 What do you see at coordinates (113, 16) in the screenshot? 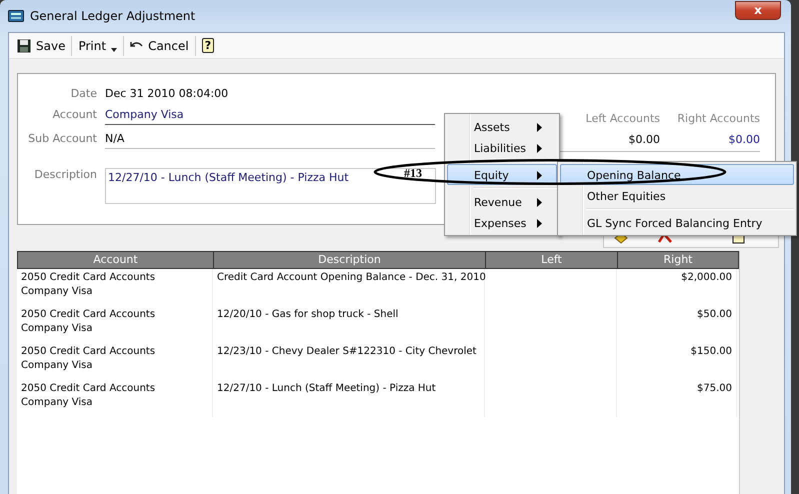
I see `window-title: General Ledger Adjustment` at bounding box center [113, 16].